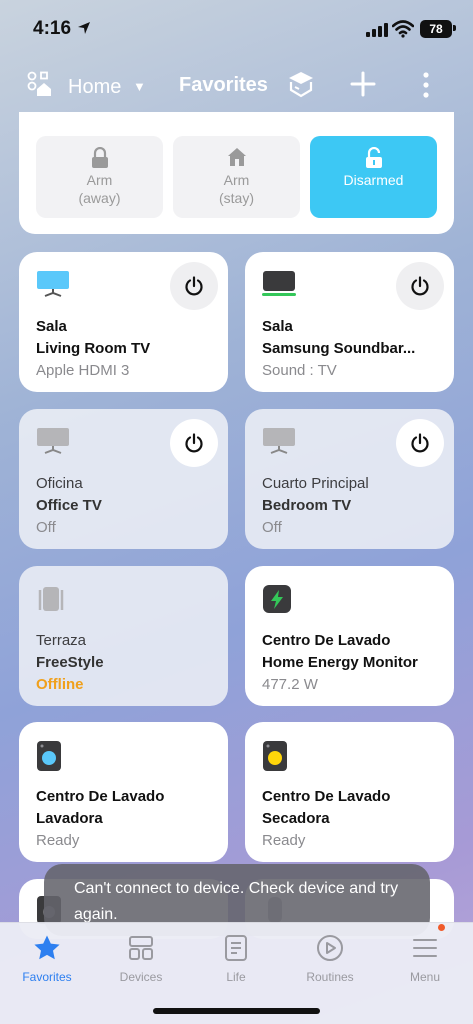  Describe the element at coordinates (363, 84) in the screenshot. I see `add-icon` at that location.